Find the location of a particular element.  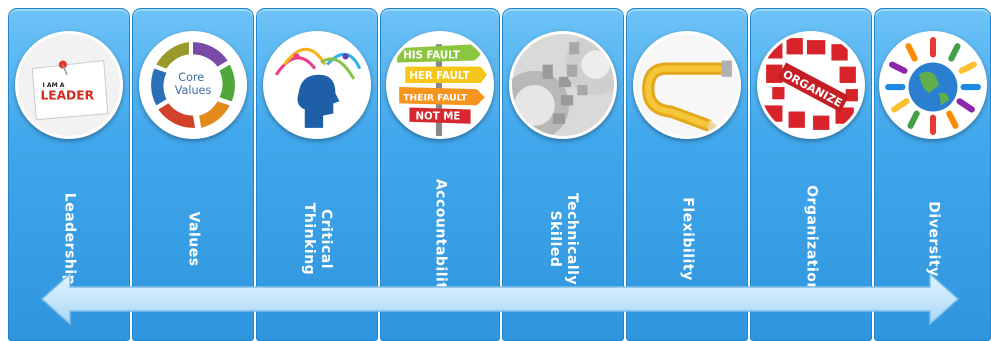

core-values-line2: Values is located at coordinates (193, 90).